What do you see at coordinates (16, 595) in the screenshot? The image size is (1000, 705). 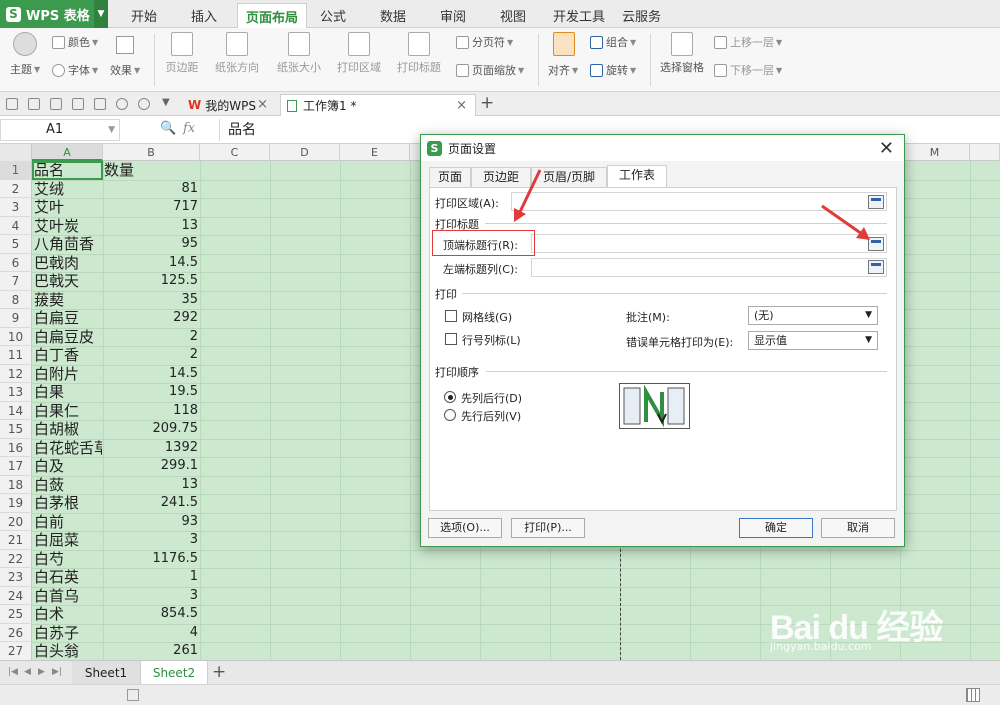 I see `row-header: 24` at bounding box center [16, 595].